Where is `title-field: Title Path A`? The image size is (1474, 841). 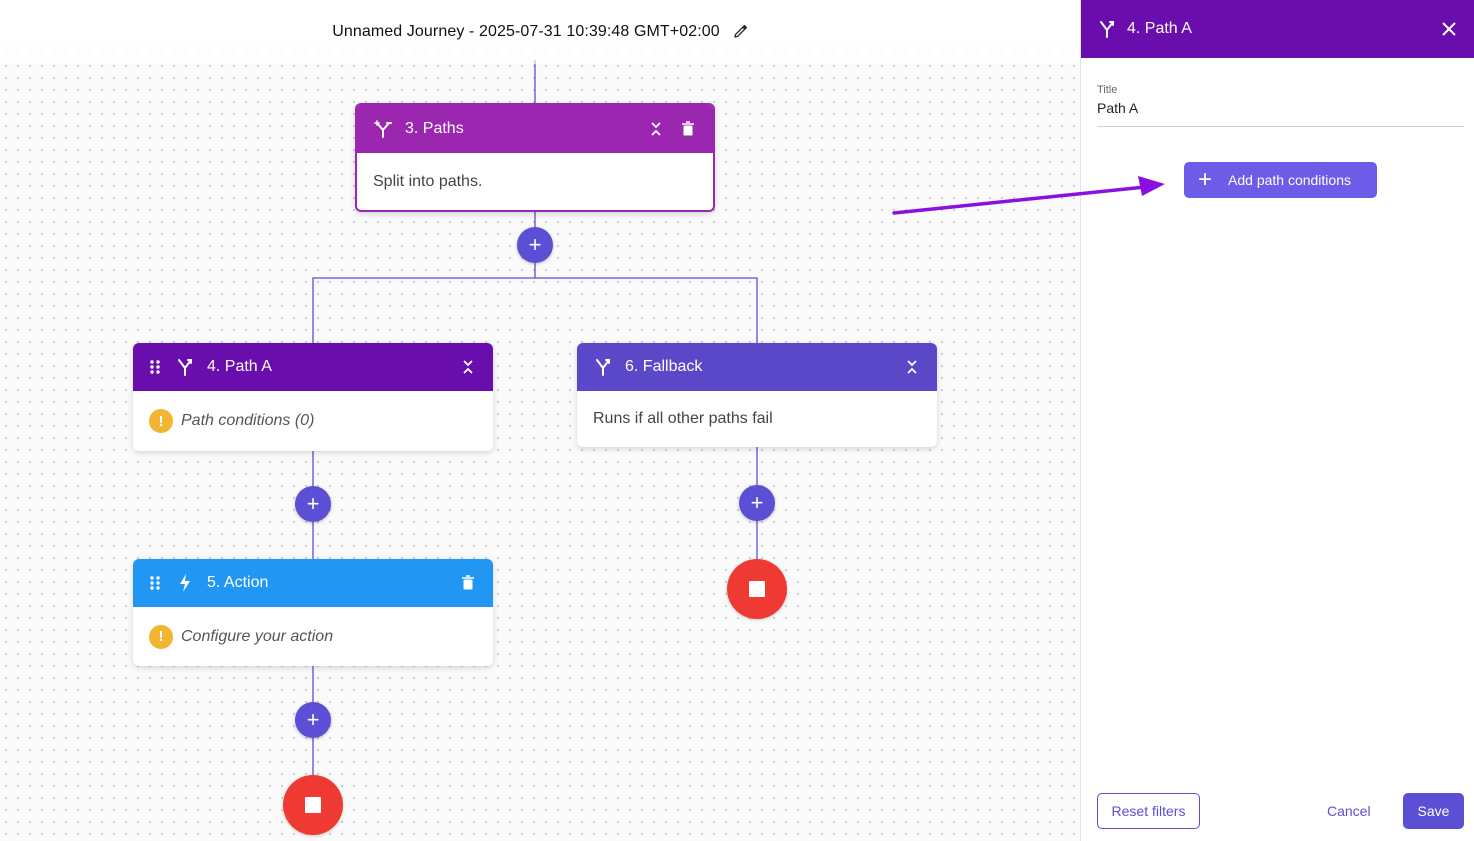
title-field: Title Path A is located at coordinates (1280, 105).